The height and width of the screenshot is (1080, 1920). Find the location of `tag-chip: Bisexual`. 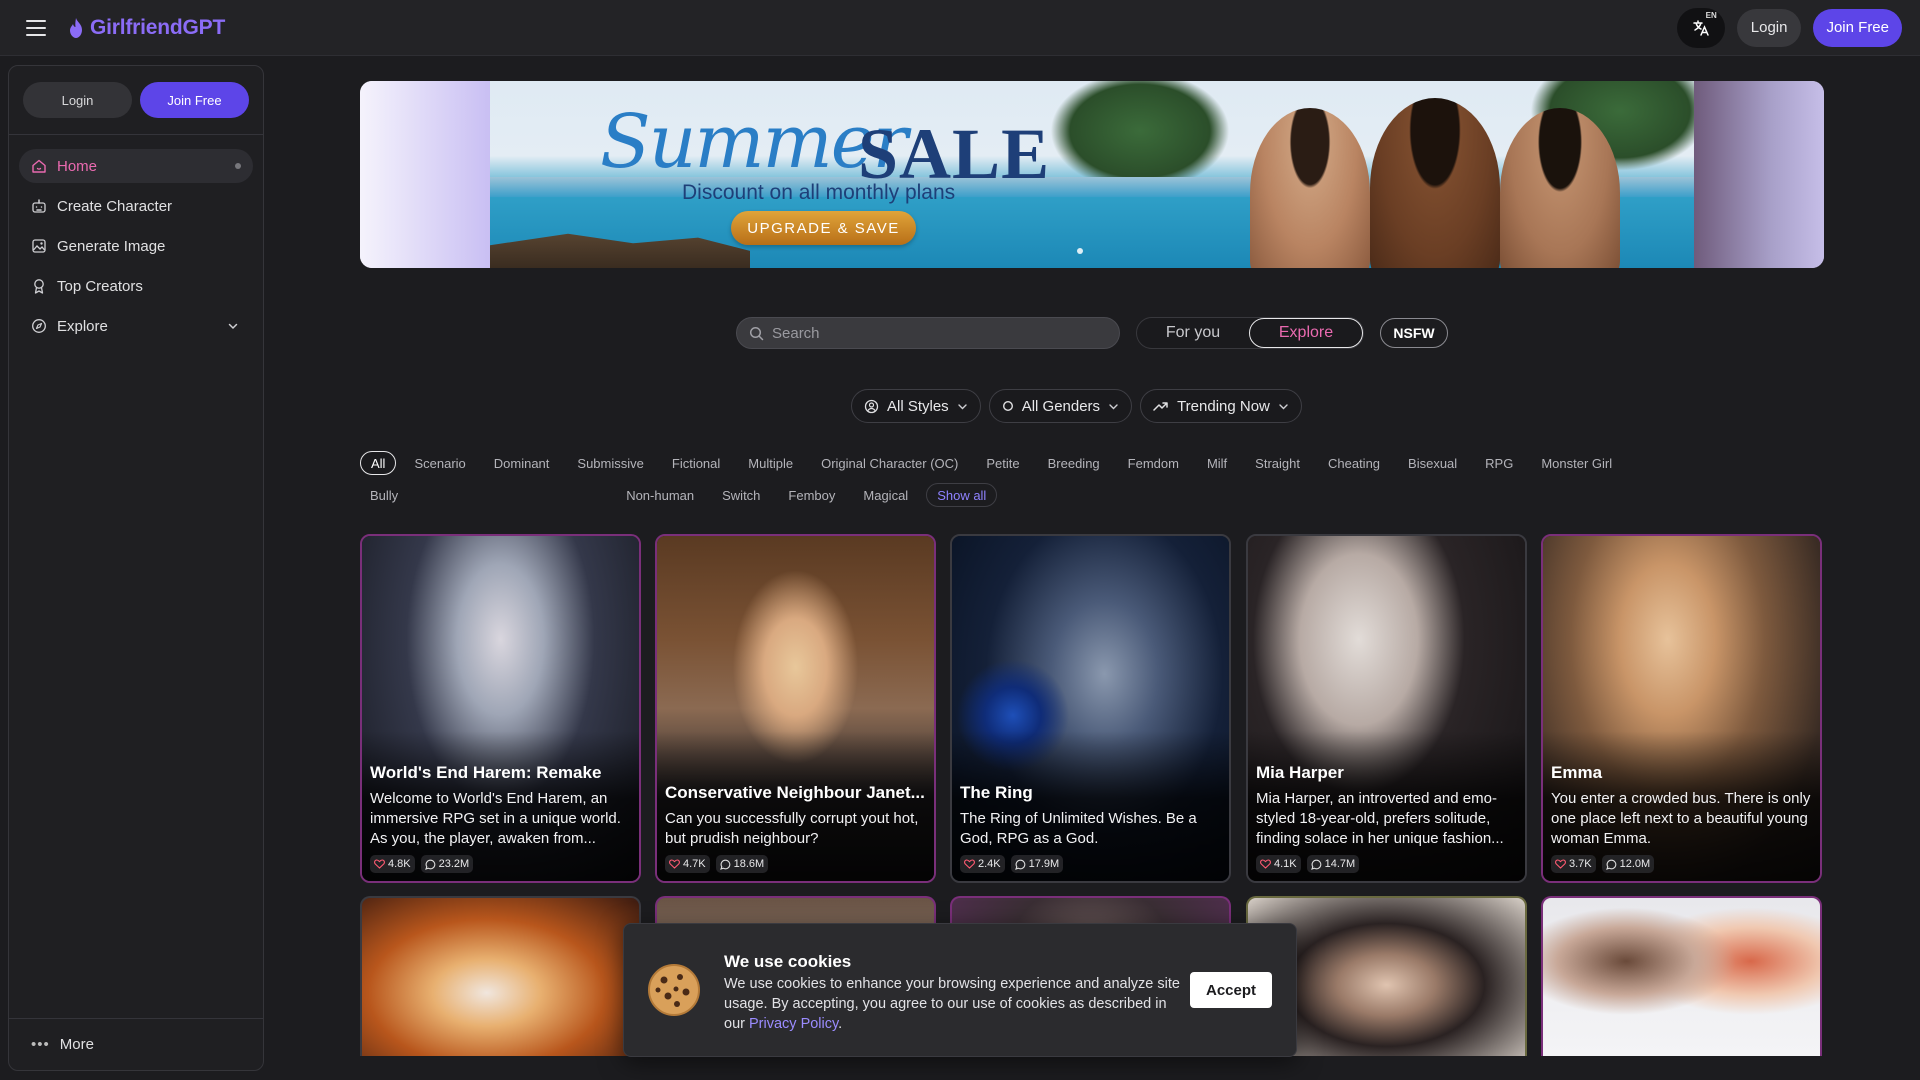

tag-chip: Bisexual is located at coordinates (1432, 463).